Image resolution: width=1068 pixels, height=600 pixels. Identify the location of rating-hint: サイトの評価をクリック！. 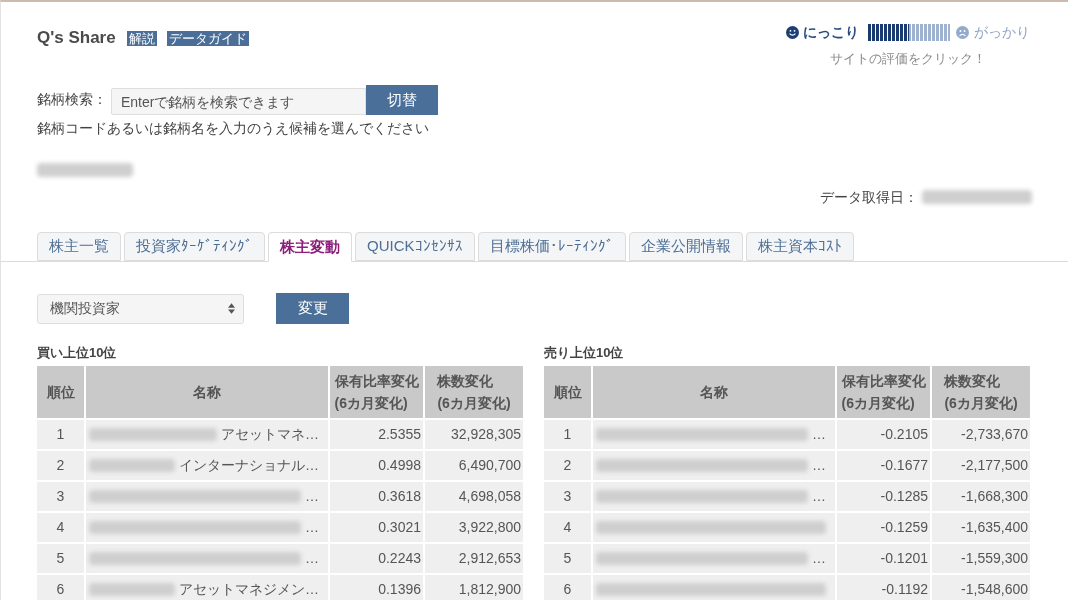
(908, 59).